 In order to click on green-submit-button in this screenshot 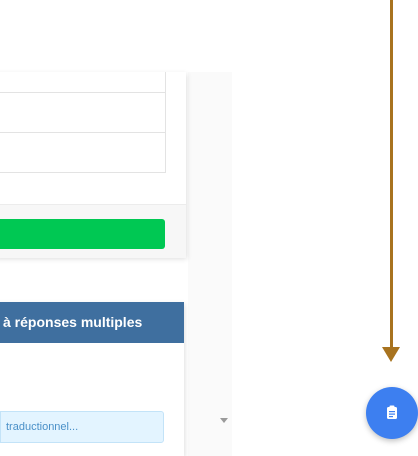, I will do `click(82, 234)`.